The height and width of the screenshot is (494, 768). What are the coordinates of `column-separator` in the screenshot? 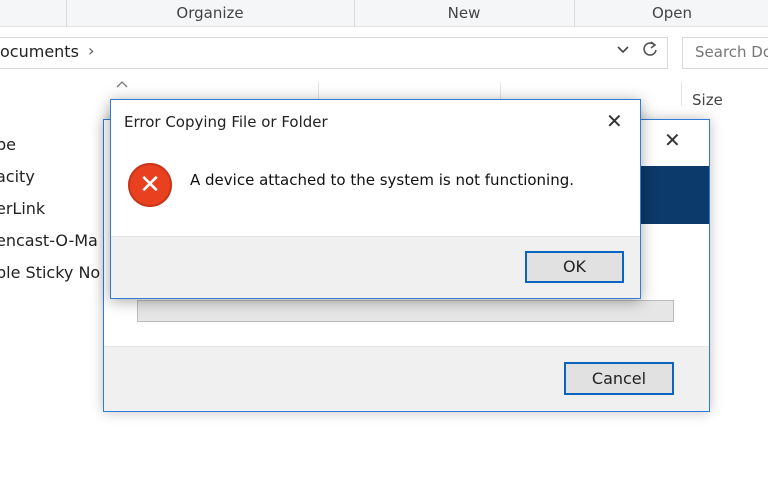 It's located at (681, 94).